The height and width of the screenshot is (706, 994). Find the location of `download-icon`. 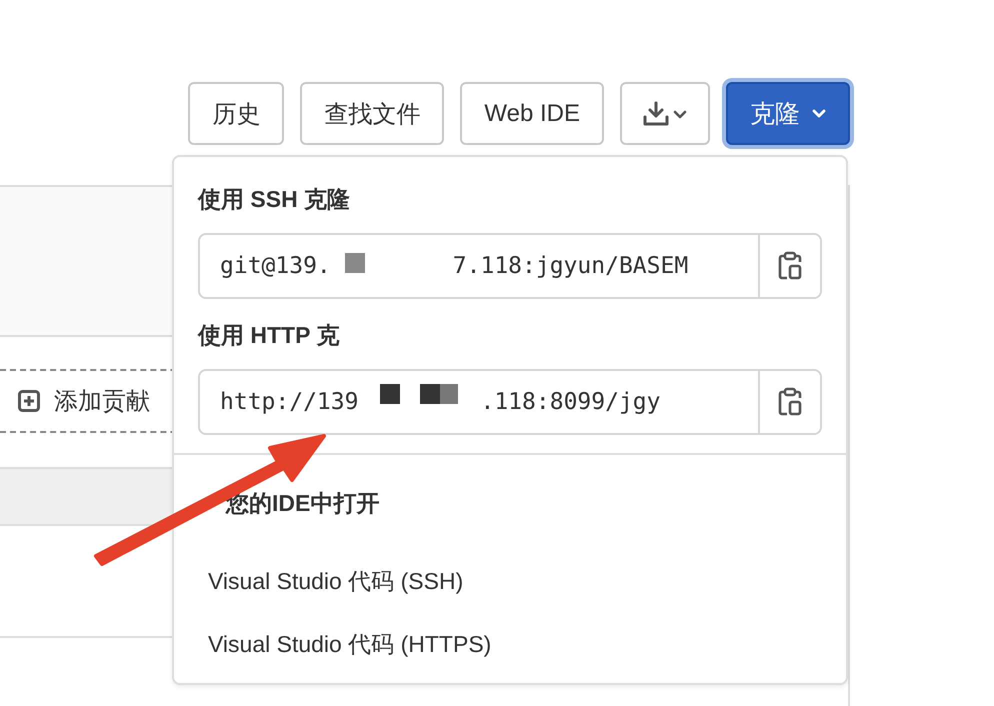

download-icon is located at coordinates (665, 113).